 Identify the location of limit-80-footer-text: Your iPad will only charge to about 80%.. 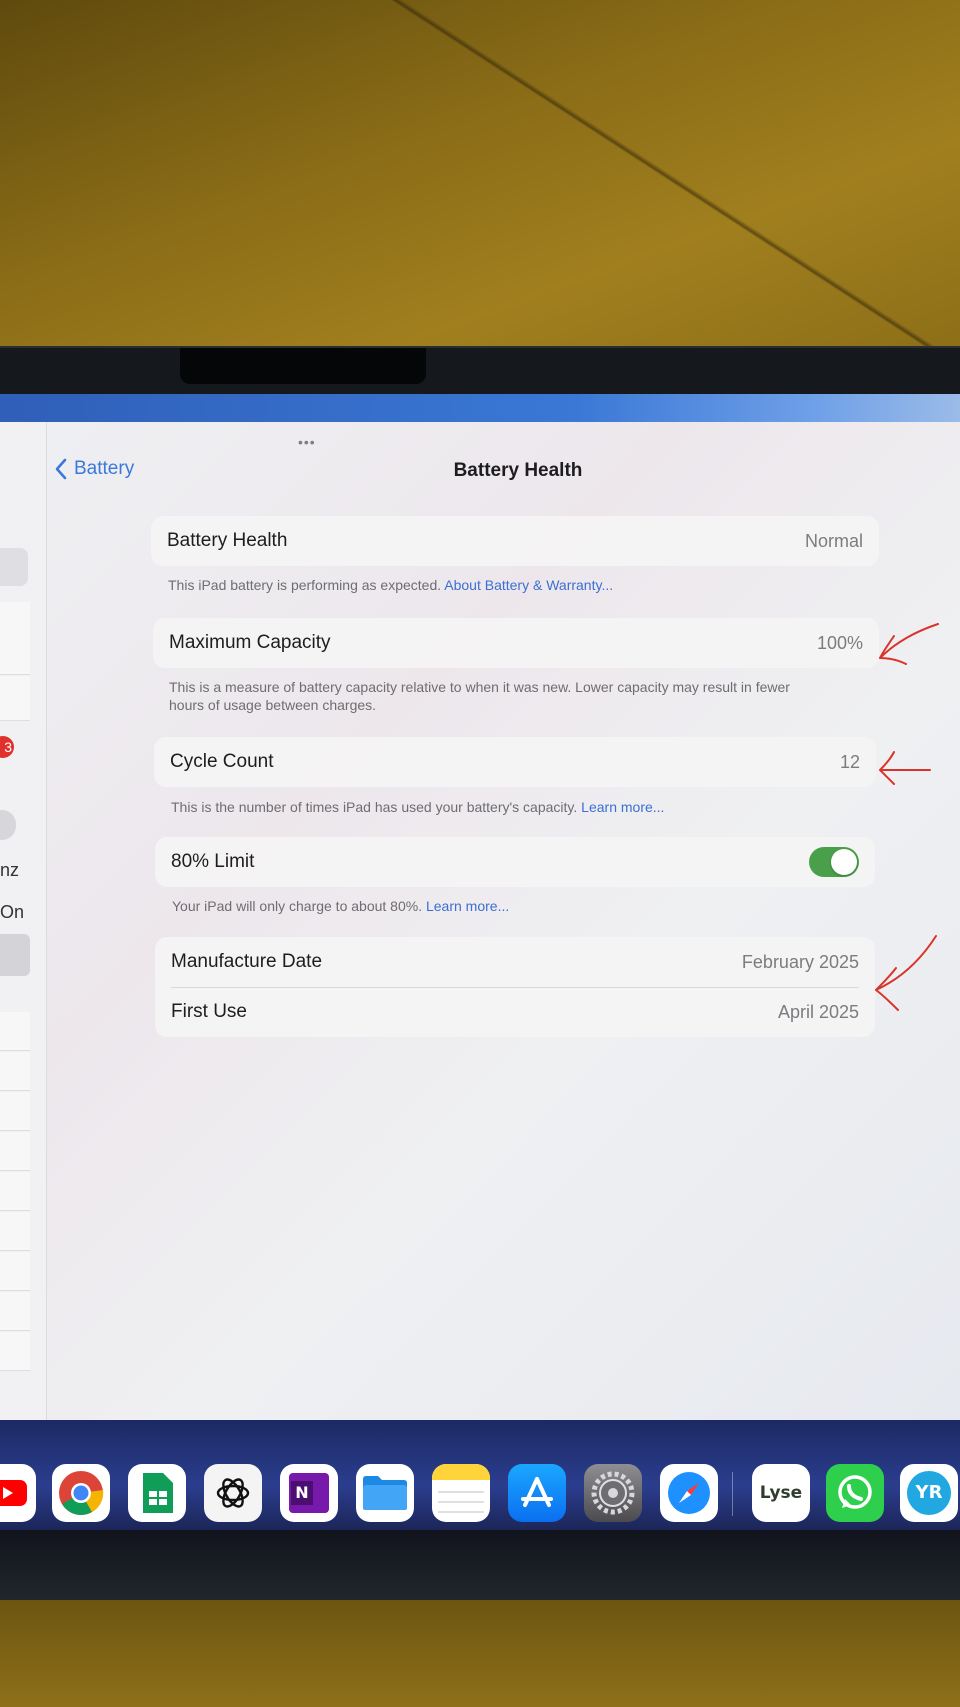
(297, 906).